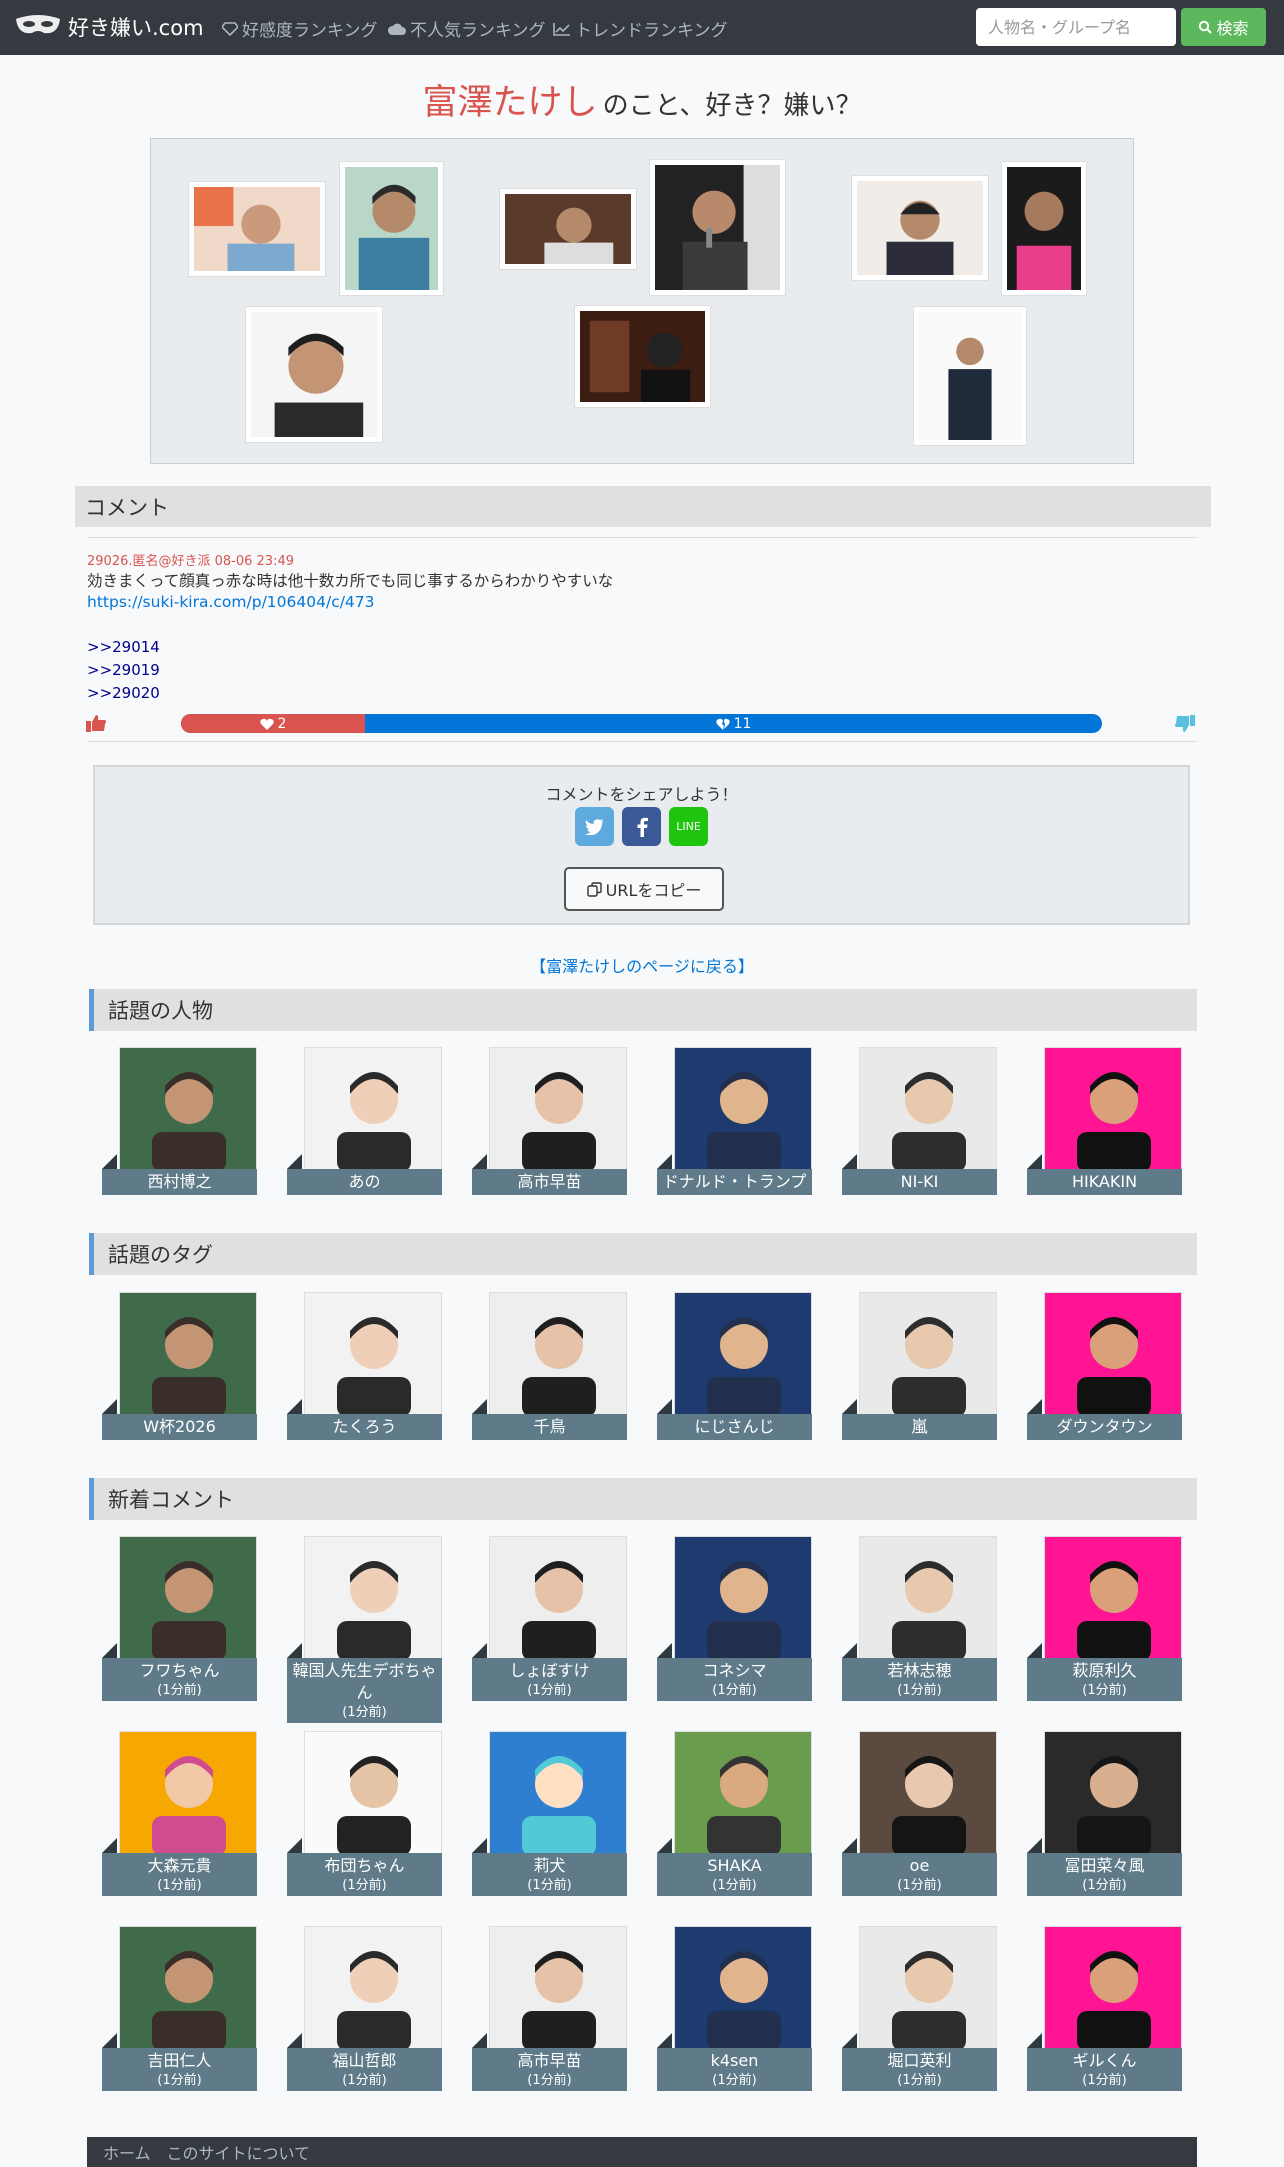 The width and height of the screenshot is (1284, 2167). I want to click on footer-about-link: このサイトについて, so click(239, 2152).